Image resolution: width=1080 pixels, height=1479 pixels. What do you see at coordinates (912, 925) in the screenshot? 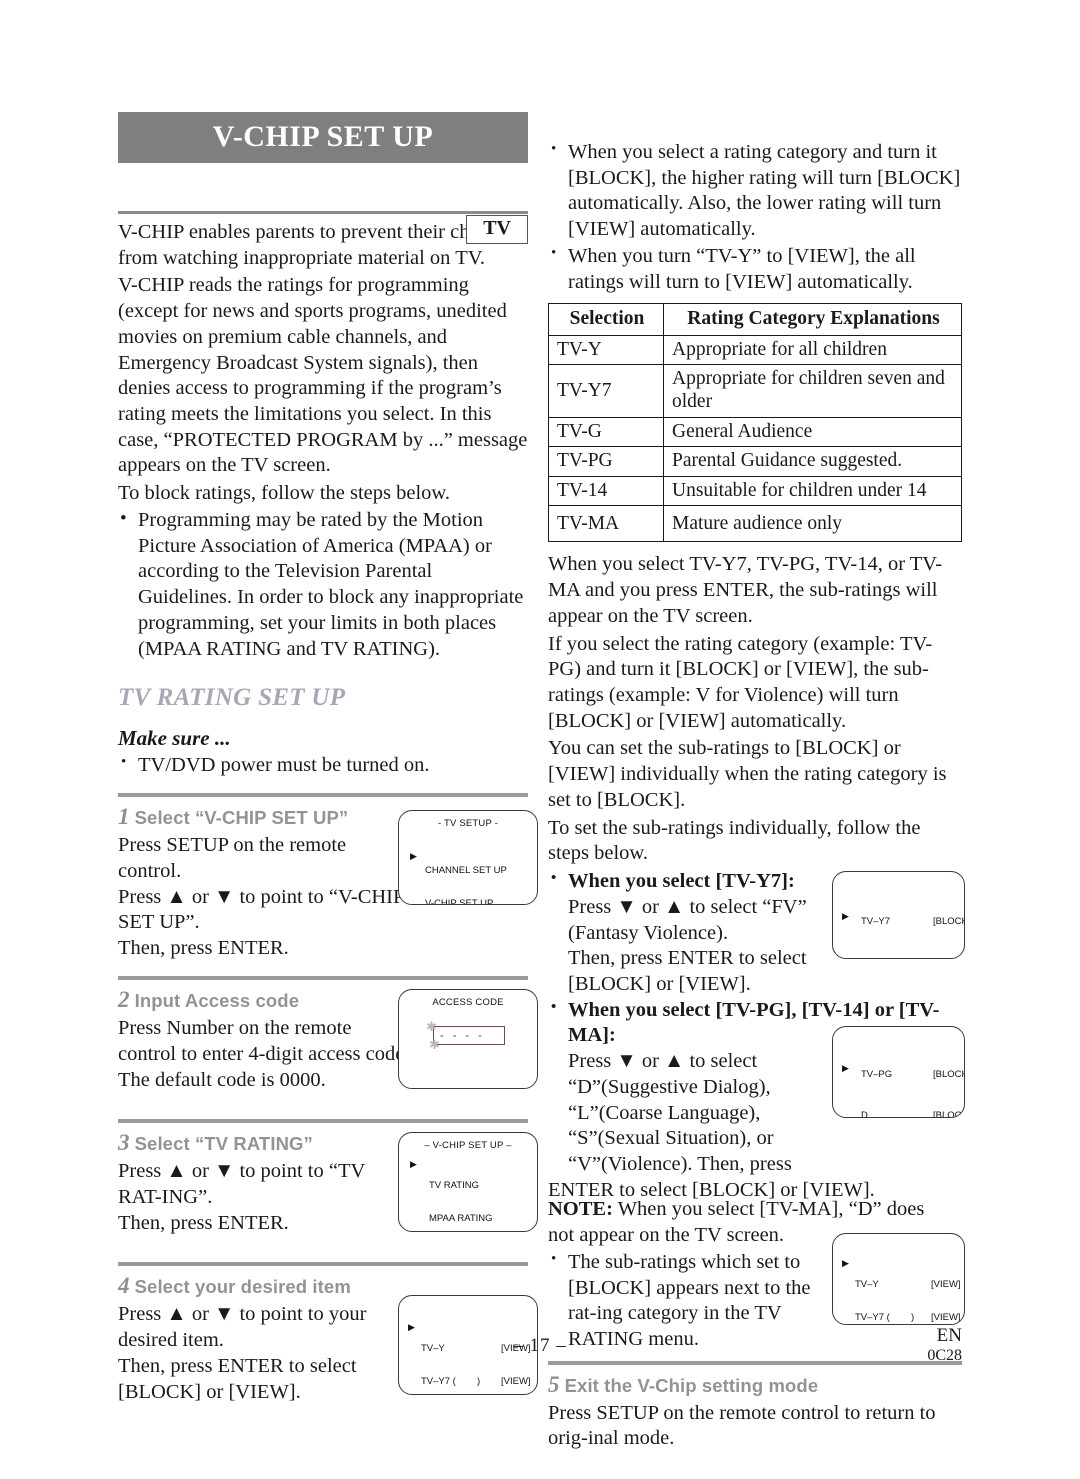
I see `list-item: TV–Y7 [BLOCK]` at bounding box center [912, 925].